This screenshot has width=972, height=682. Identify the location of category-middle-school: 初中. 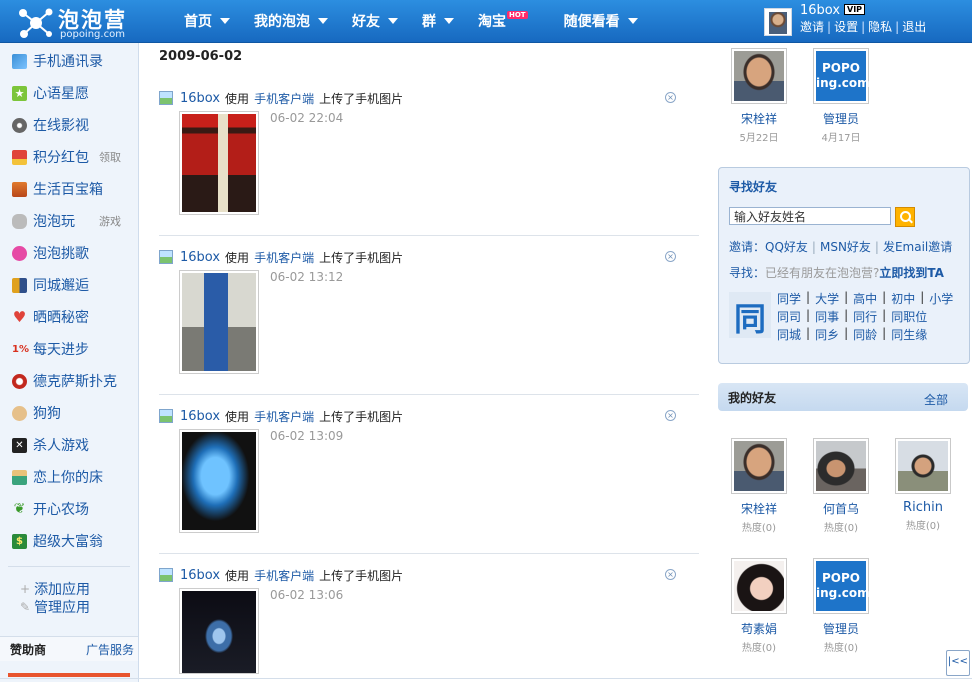
(903, 299).